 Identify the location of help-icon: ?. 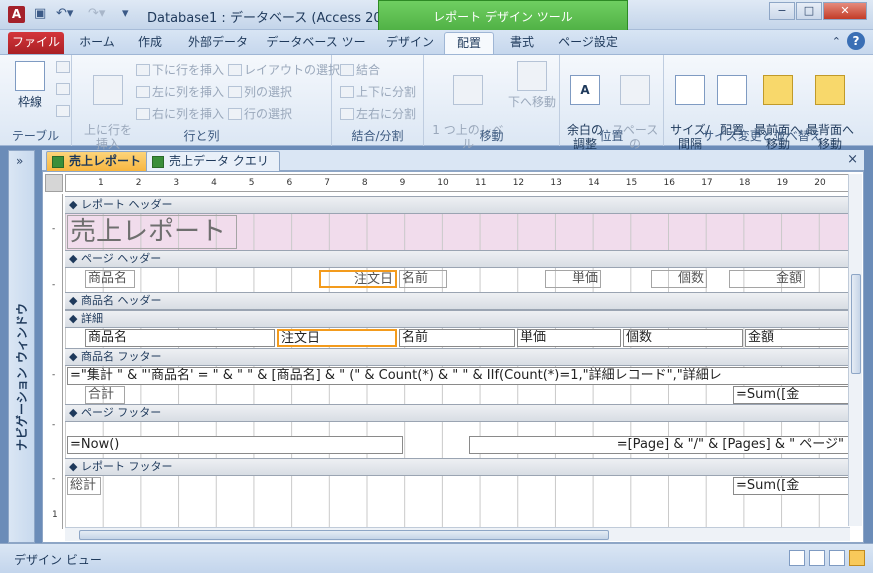
(856, 41).